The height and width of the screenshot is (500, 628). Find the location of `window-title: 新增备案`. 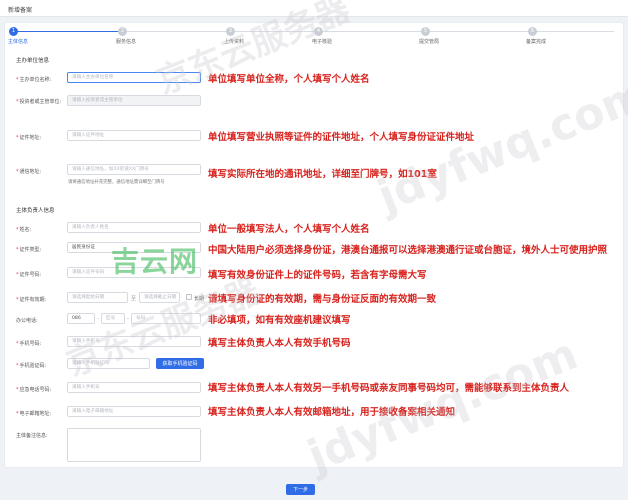

window-title: 新增备案 is located at coordinates (20, 10).